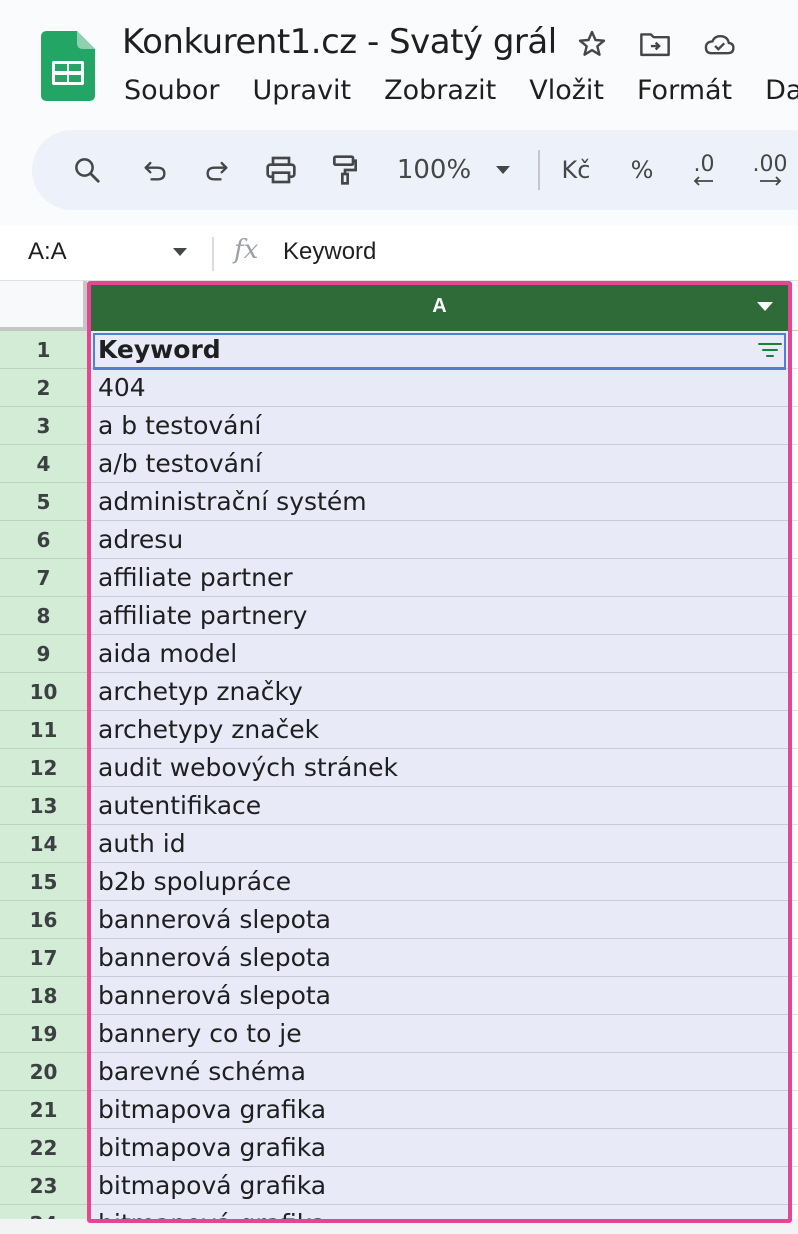 This screenshot has height=1234, width=798. What do you see at coordinates (43, 692) in the screenshot?
I see `row-header: 10` at bounding box center [43, 692].